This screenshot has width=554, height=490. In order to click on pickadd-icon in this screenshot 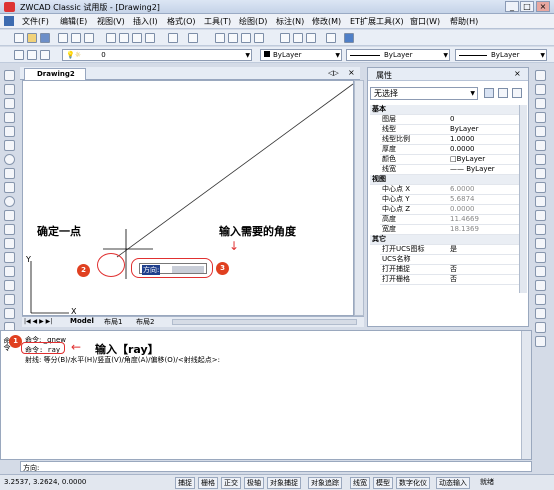, I will do `click(517, 93)`.